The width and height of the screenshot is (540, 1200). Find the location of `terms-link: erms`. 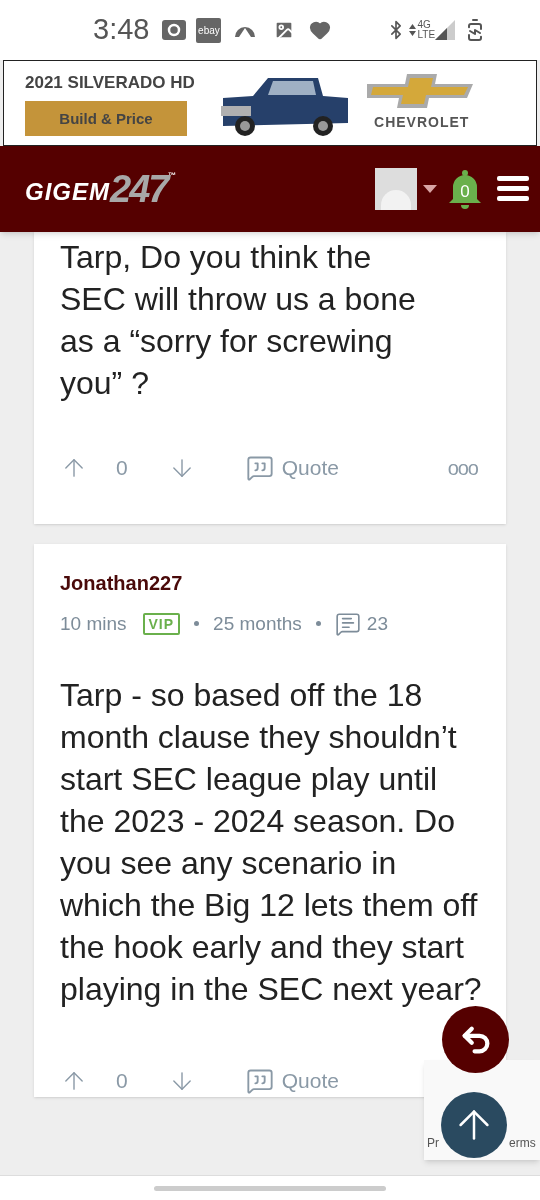

terms-link: erms is located at coordinates (522, 1143).